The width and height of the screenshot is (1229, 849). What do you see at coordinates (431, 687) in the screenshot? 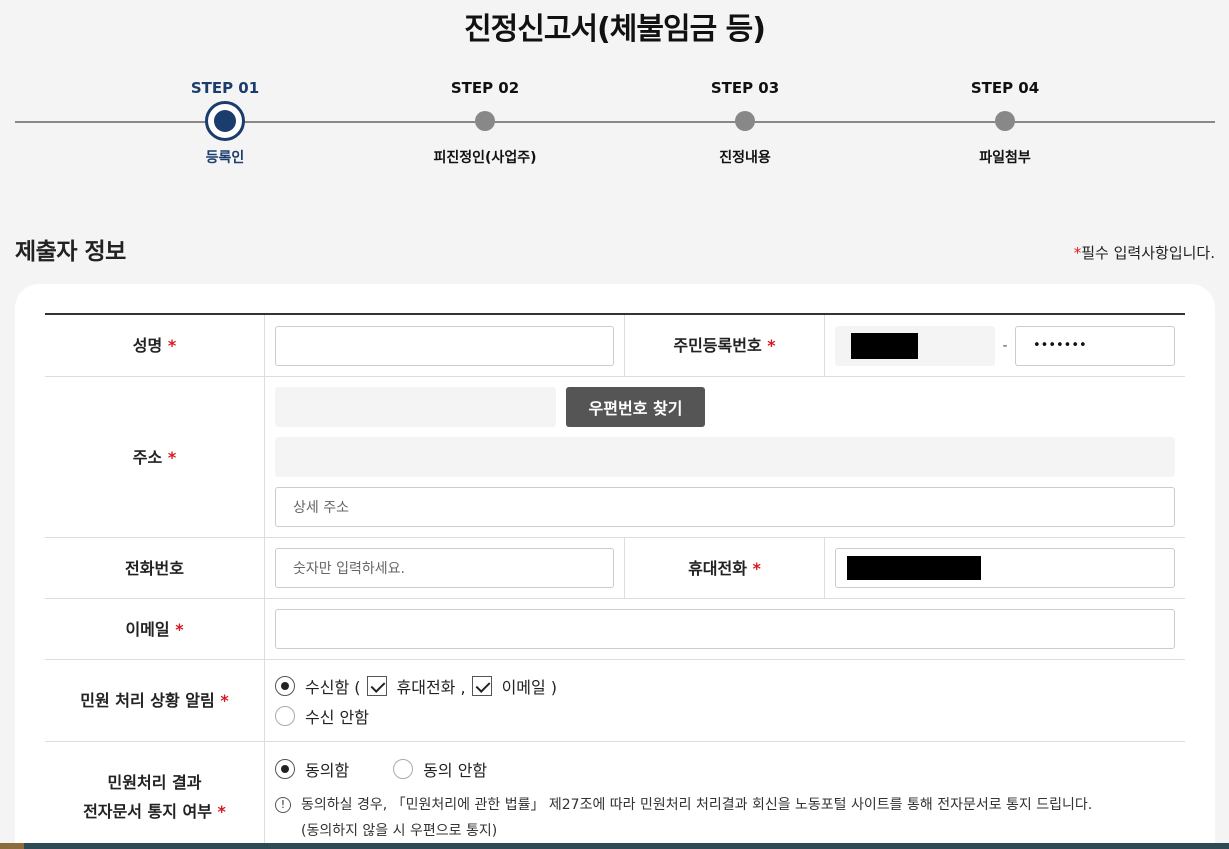
I see `notify-mobile-label: 휴대전화 ,` at bounding box center [431, 687].